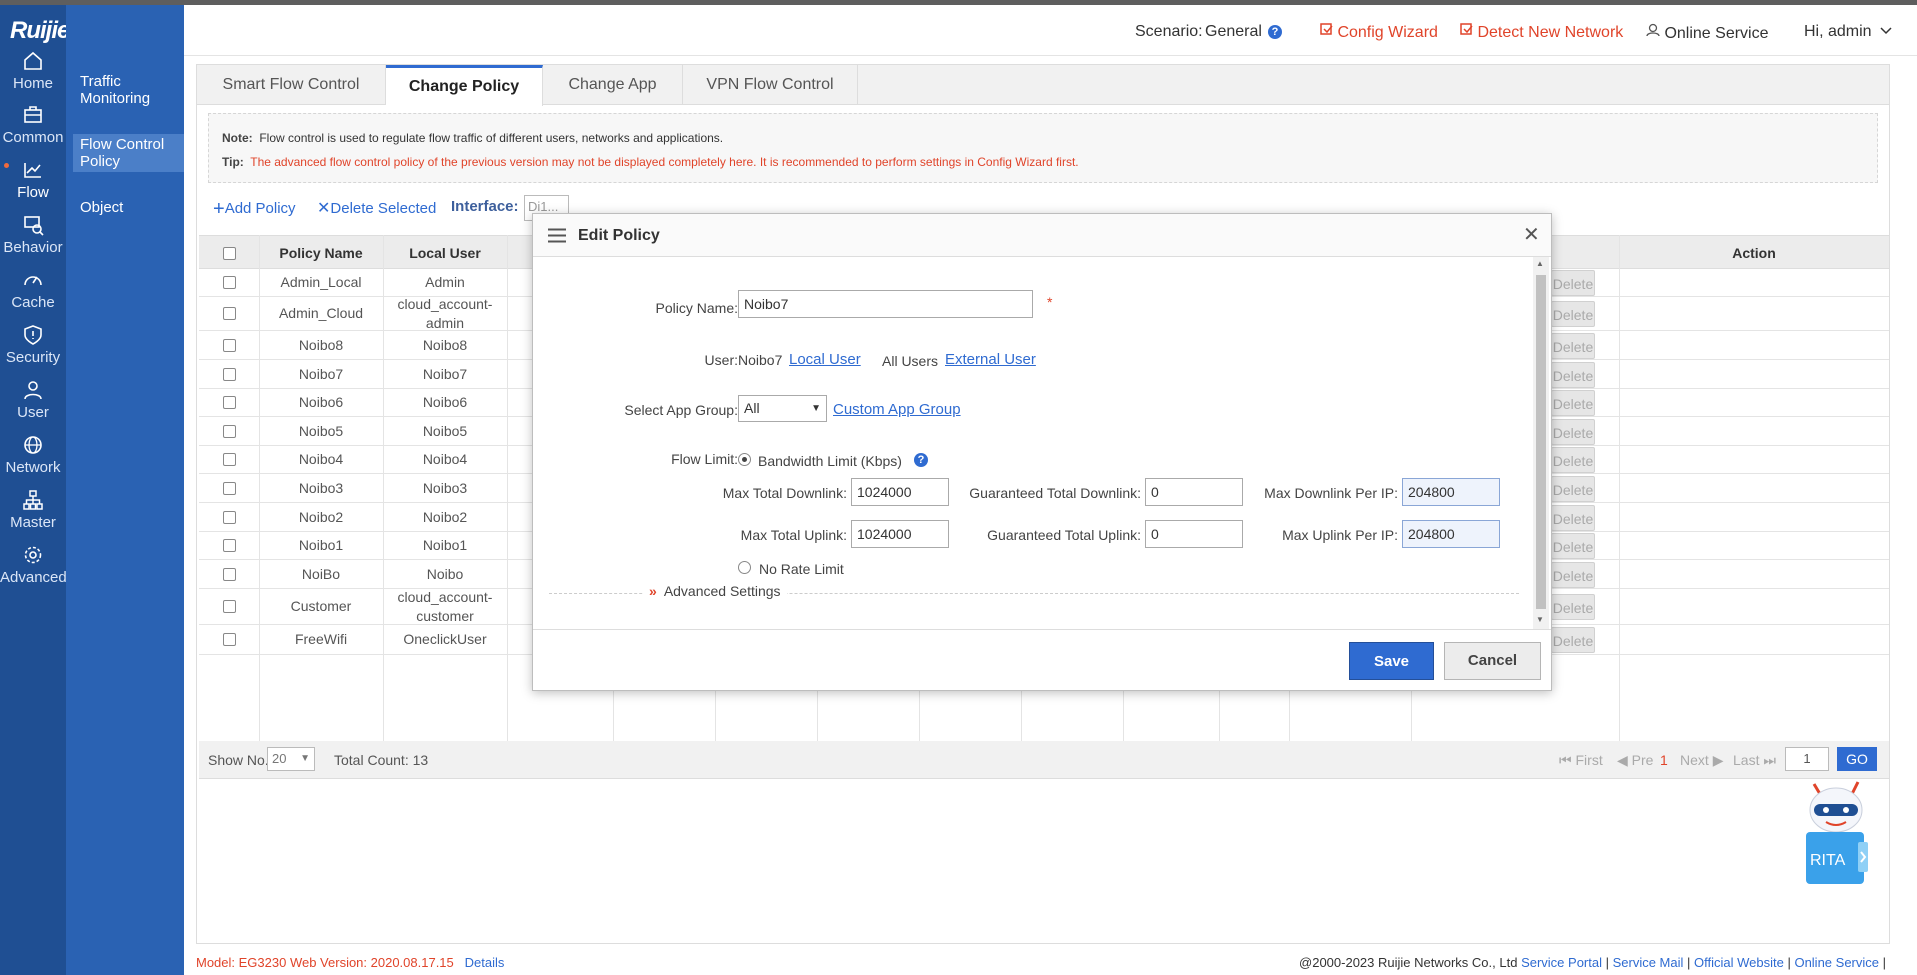  Describe the element at coordinates (1857, 759) in the screenshot. I see `go-button: GO` at that location.